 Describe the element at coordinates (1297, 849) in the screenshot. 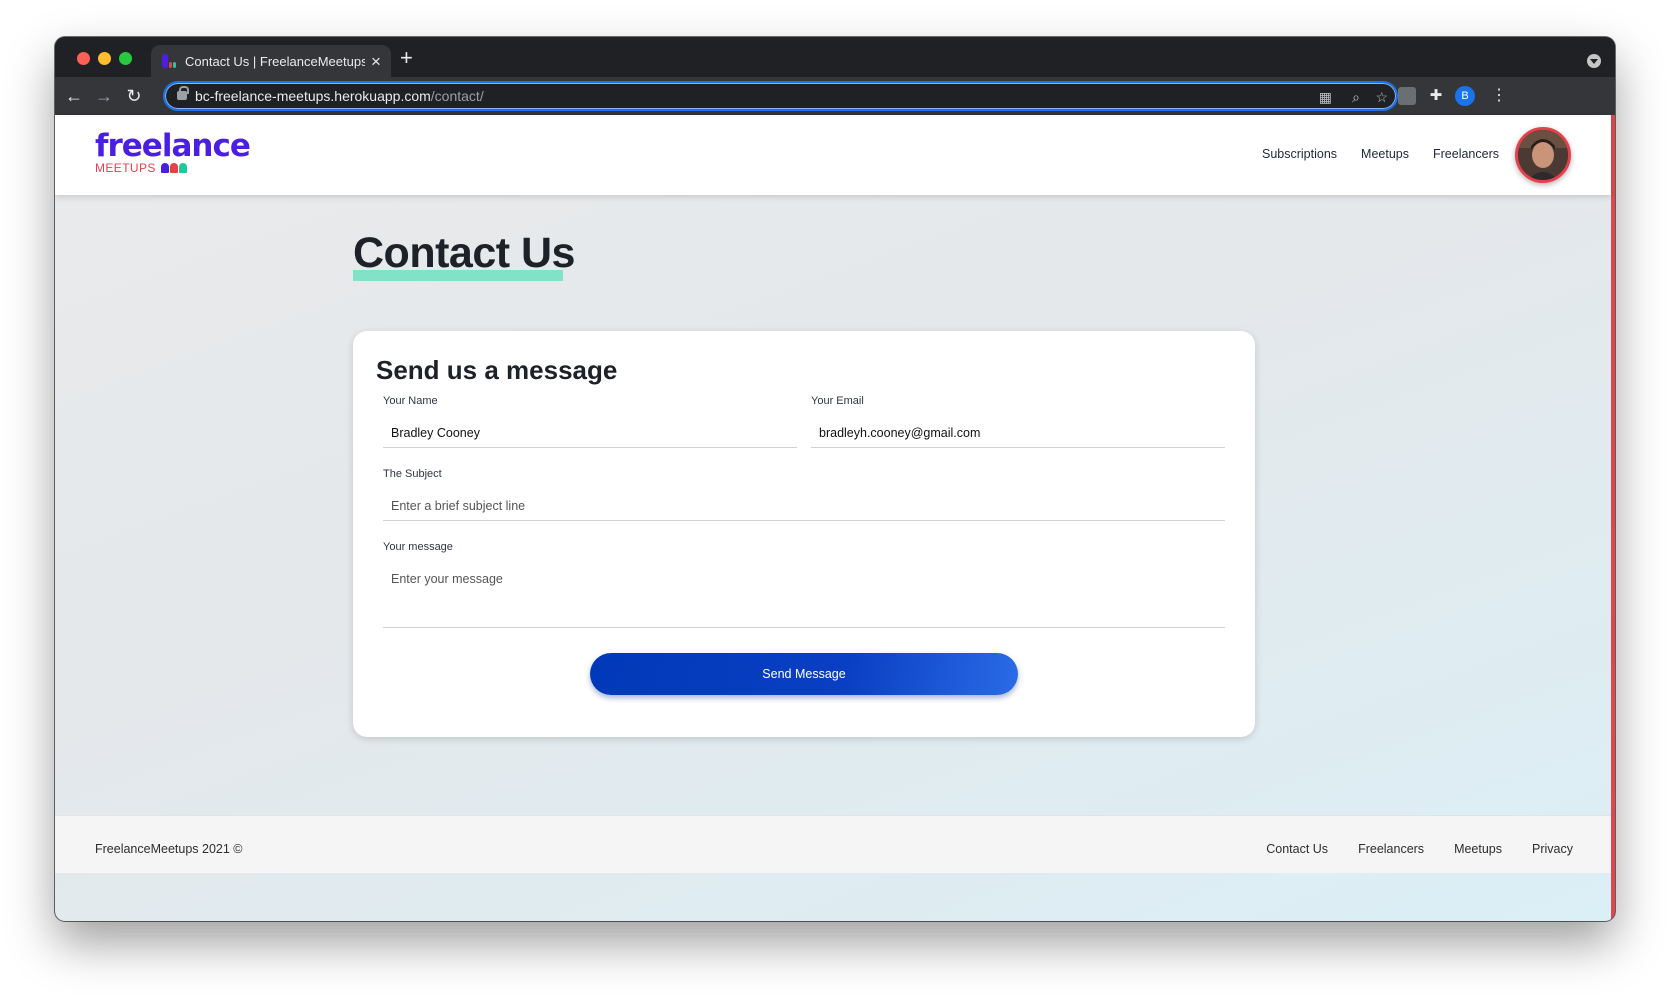

I see `footer-link-contact: Contact Us` at that location.